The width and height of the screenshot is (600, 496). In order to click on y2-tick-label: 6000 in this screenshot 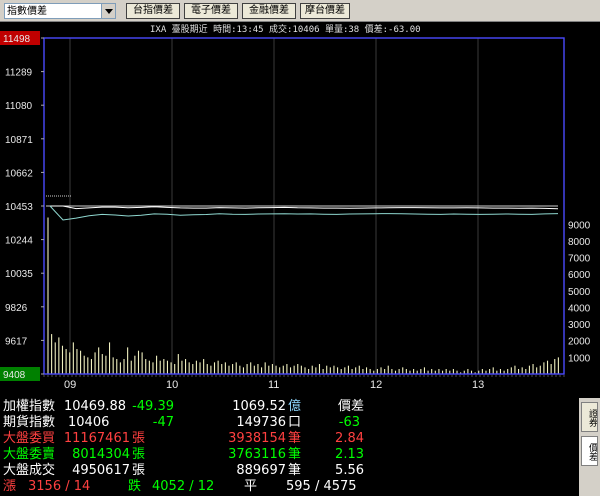, I will do `click(579, 275)`.